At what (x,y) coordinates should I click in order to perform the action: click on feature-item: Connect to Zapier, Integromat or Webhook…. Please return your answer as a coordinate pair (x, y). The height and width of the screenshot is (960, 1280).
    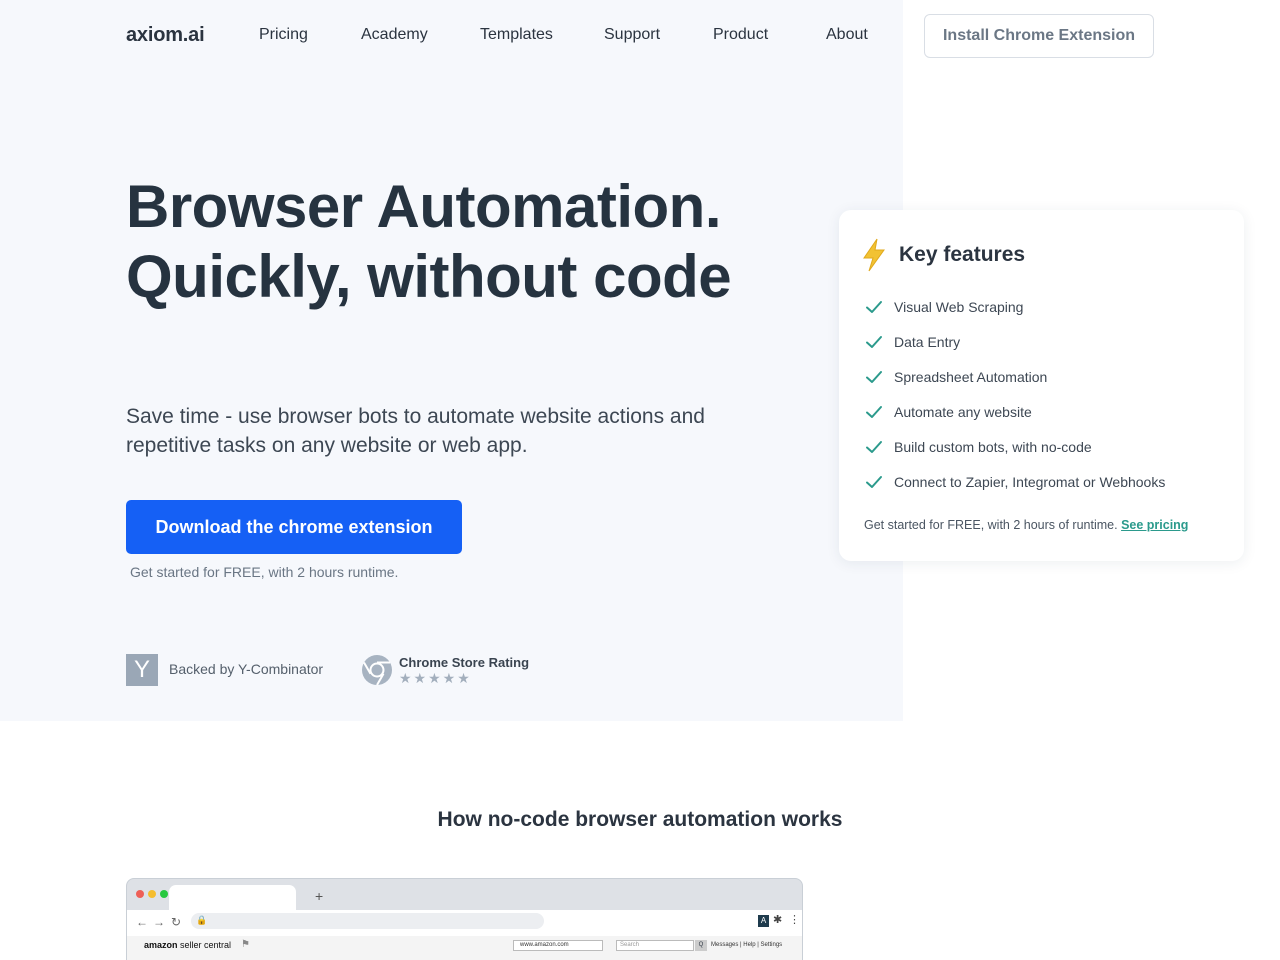
    Looking at the image, I should click on (1015, 482).